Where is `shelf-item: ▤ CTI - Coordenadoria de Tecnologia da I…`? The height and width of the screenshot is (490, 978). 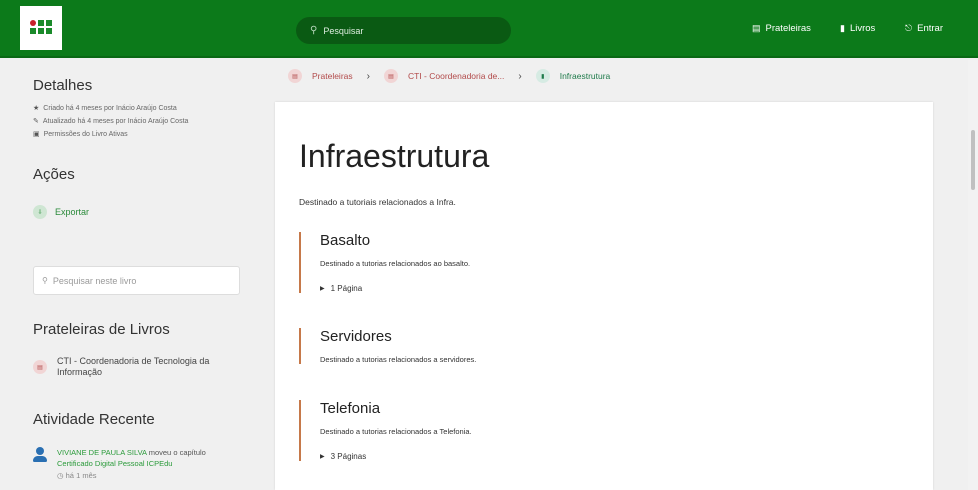 shelf-item: ▤ CTI - Coordenadoria de Tecnologia da I… is located at coordinates (135, 367).